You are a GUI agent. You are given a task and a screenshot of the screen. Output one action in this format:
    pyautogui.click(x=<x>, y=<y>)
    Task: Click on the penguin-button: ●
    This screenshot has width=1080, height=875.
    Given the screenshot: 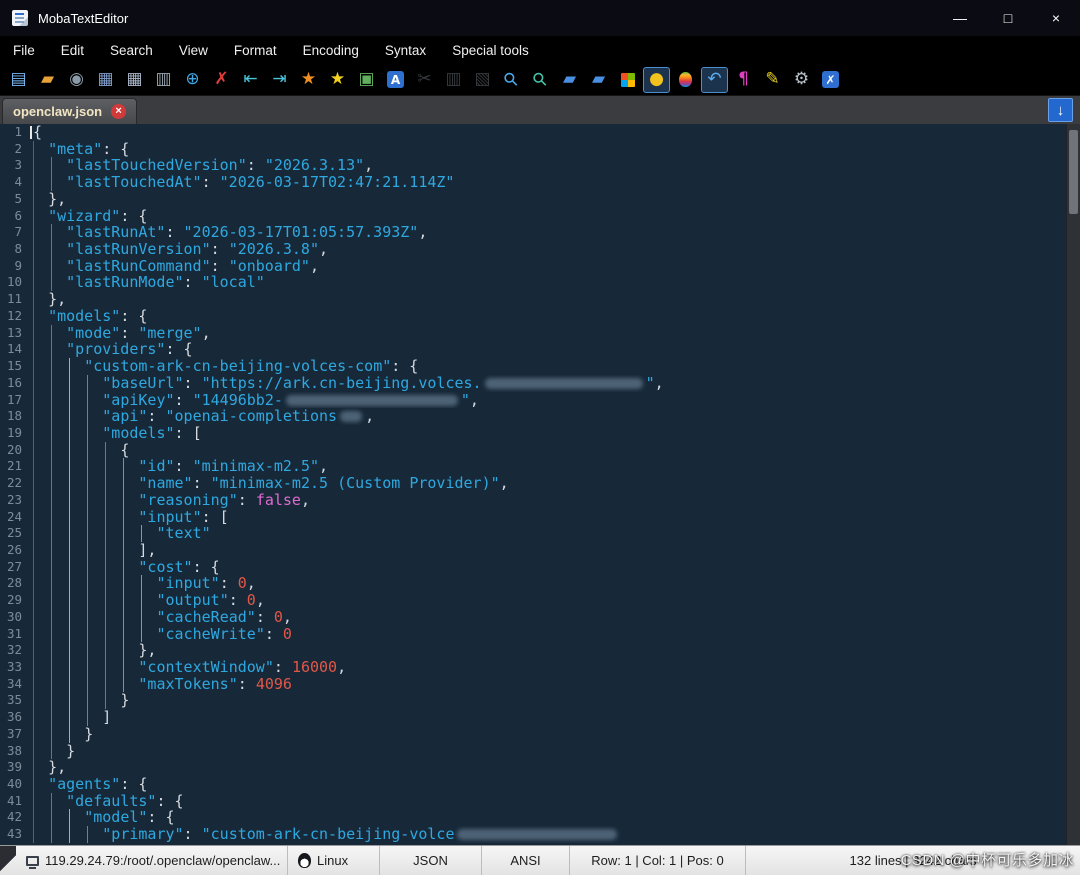 What is the action you would take?
    pyautogui.click(x=656, y=79)
    